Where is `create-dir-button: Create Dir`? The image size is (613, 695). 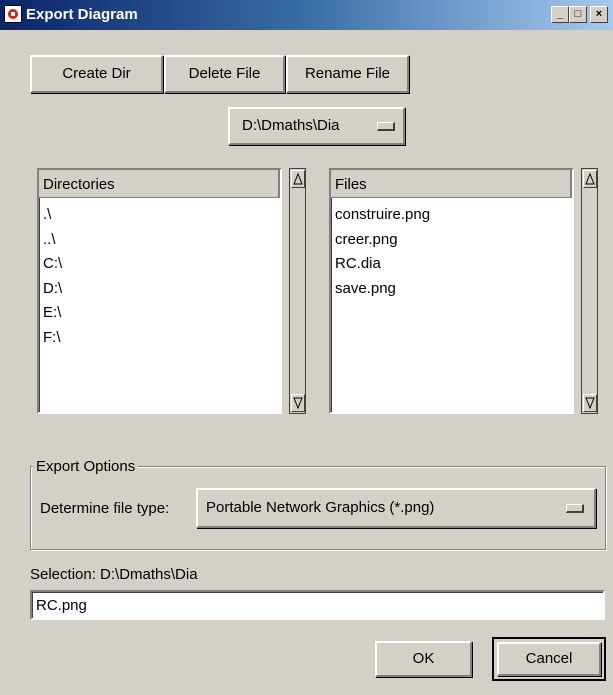
create-dir-button: Create Dir is located at coordinates (96, 74).